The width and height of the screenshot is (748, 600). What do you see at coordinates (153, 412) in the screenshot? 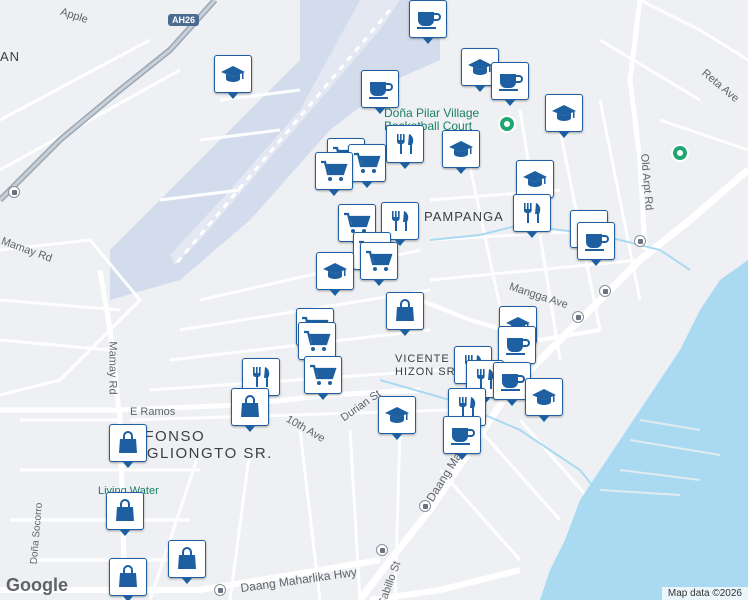
I see `label-e-ramos: E Ramos` at bounding box center [153, 412].